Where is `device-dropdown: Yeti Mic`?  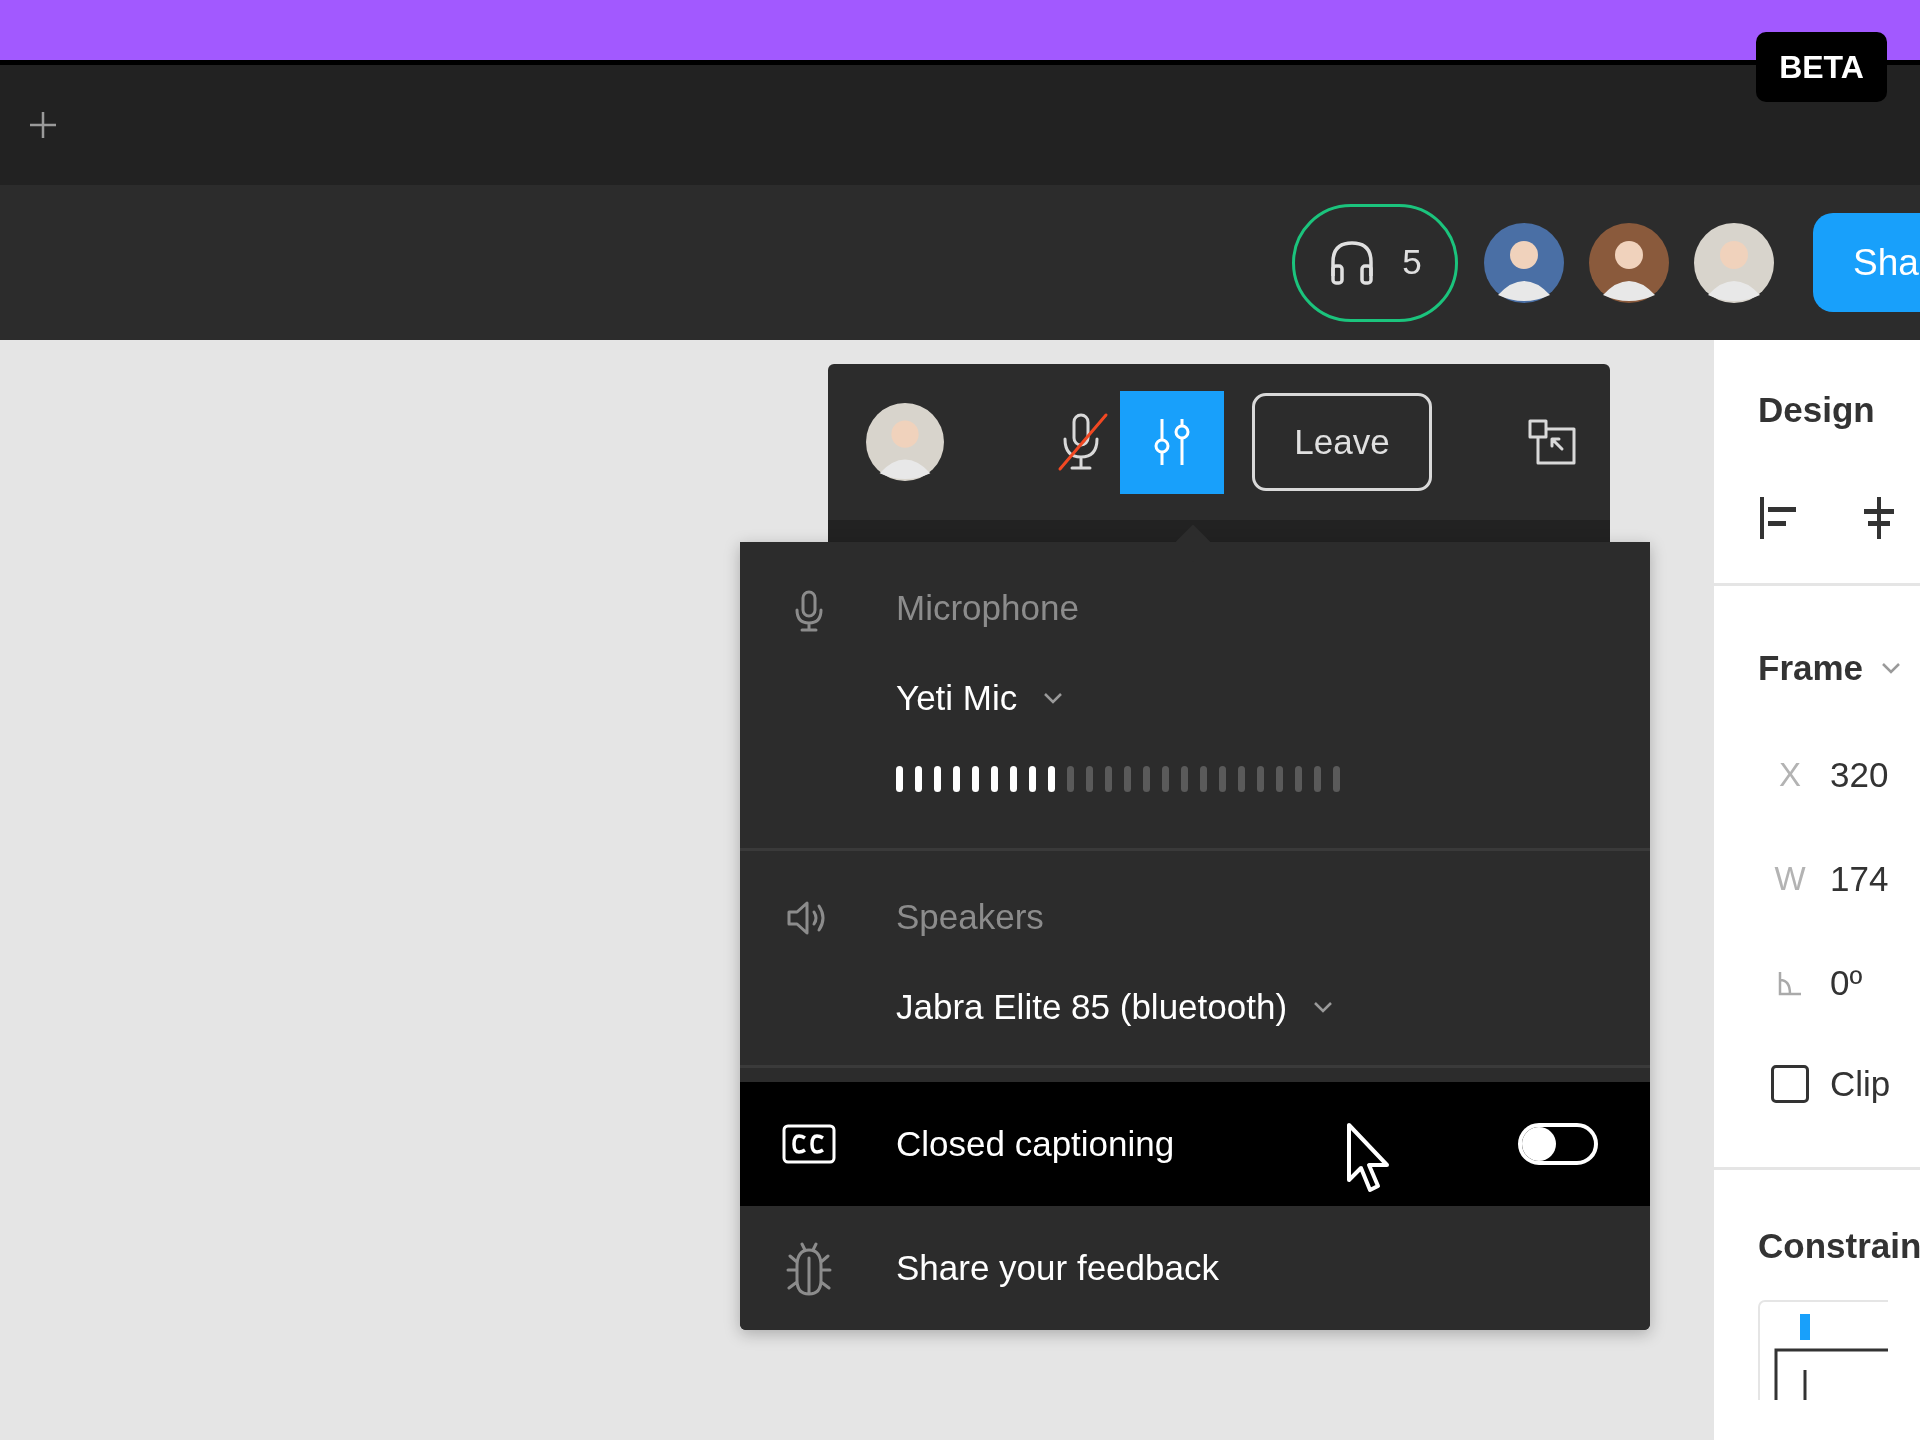 device-dropdown: Yeti Mic is located at coordinates (1118, 698).